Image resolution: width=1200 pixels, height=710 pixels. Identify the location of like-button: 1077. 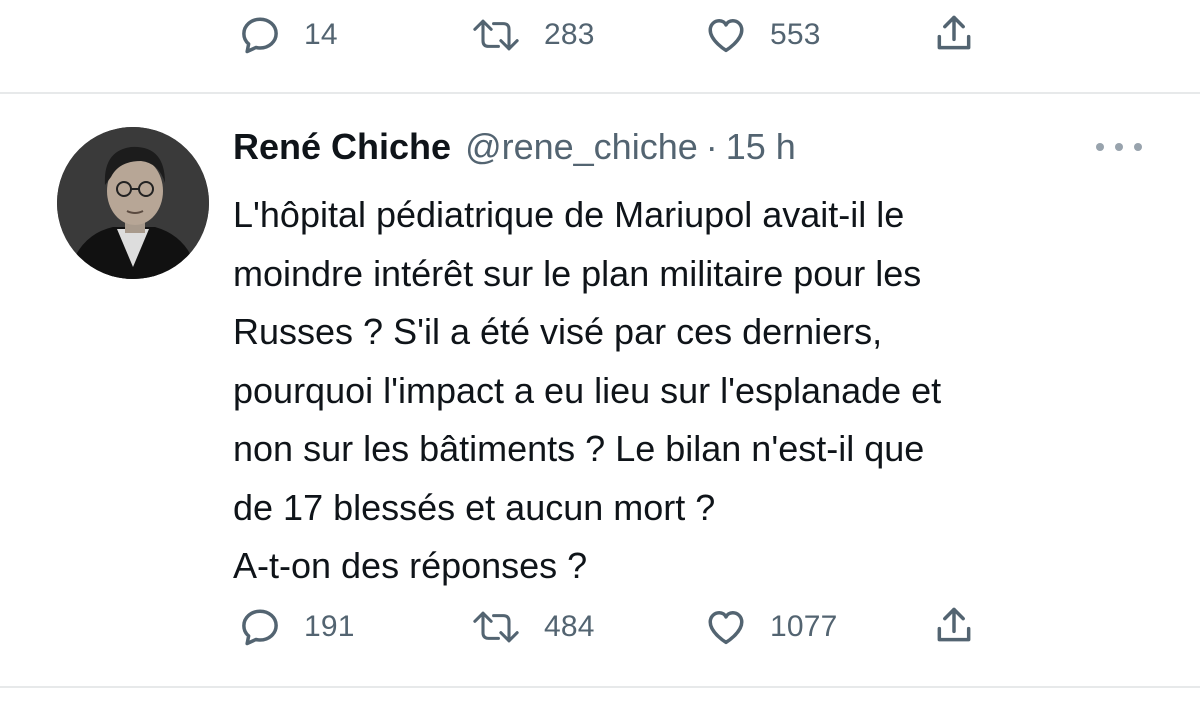
(771, 627).